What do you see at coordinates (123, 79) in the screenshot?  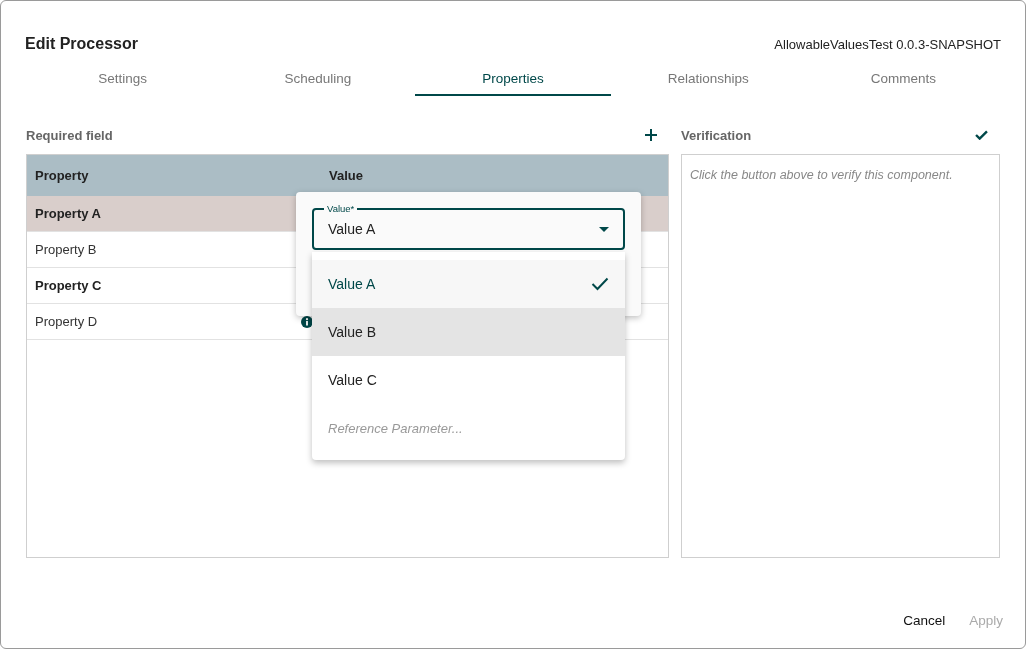 I see `tab: Settings` at bounding box center [123, 79].